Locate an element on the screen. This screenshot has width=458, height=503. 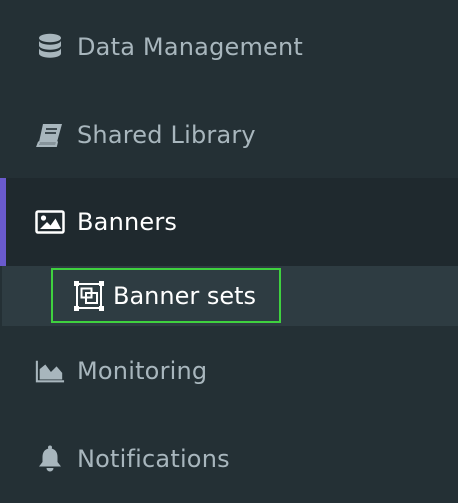
sidebar-item-label: Notifications is located at coordinates (153, 459).